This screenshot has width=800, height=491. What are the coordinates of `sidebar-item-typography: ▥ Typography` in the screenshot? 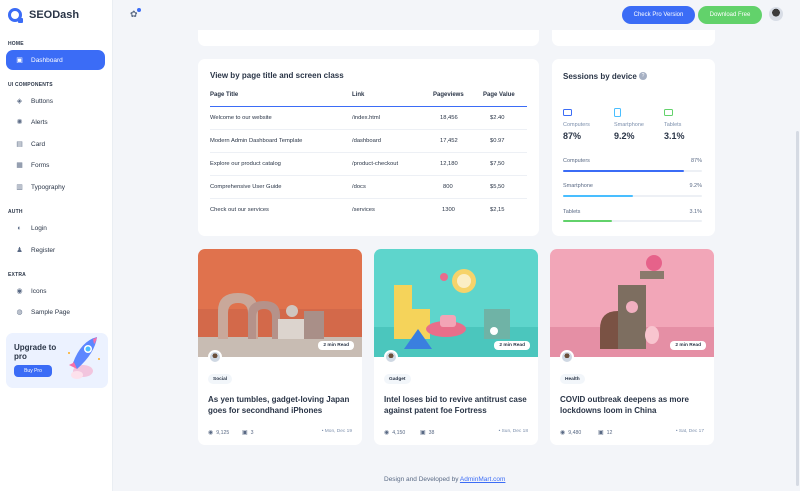 It's located at (55, 187).